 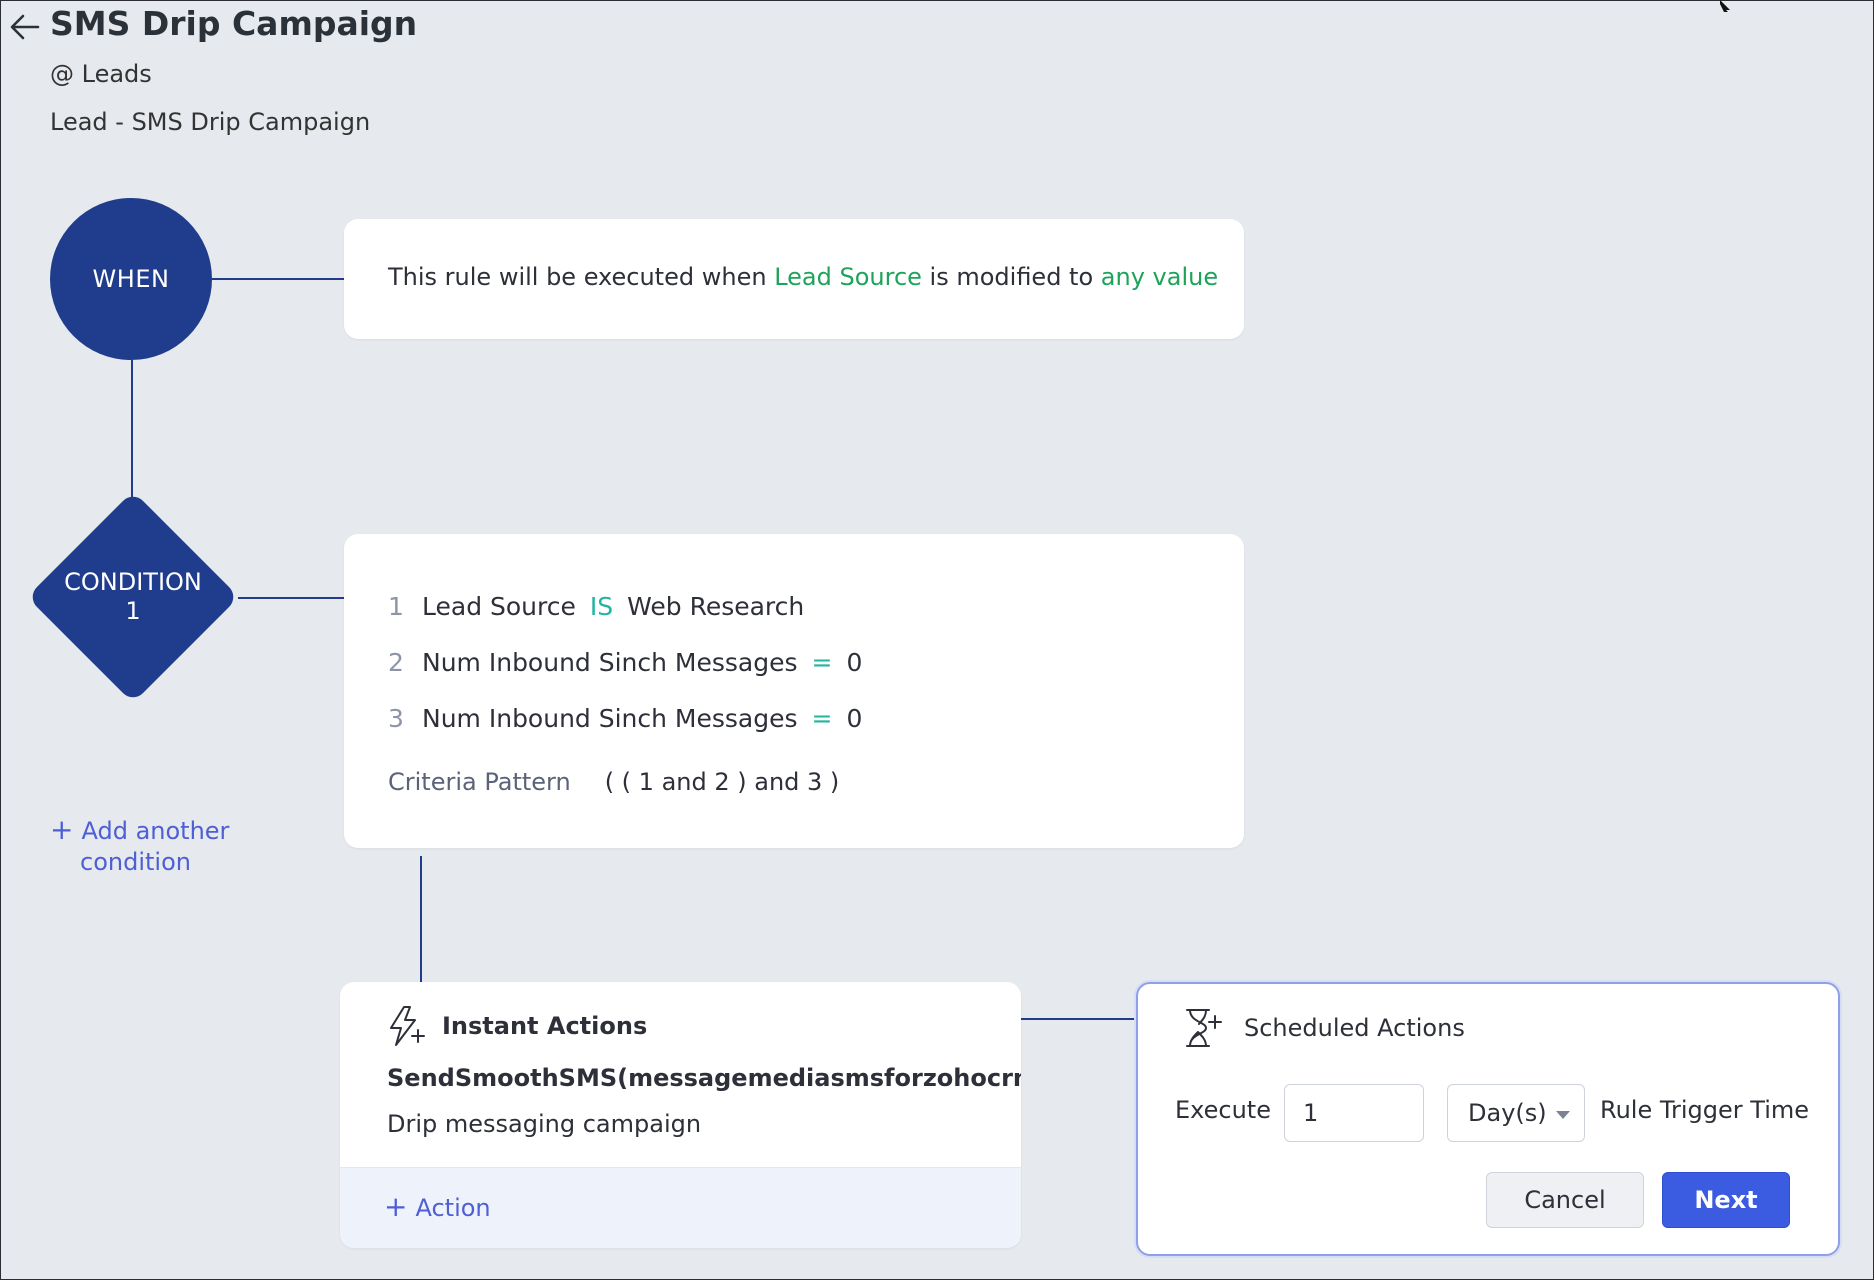 What do you see at coordinates (396, 662) in the screenshot?
I see `condition-row-number: 2` at bounding box center [396, 662].